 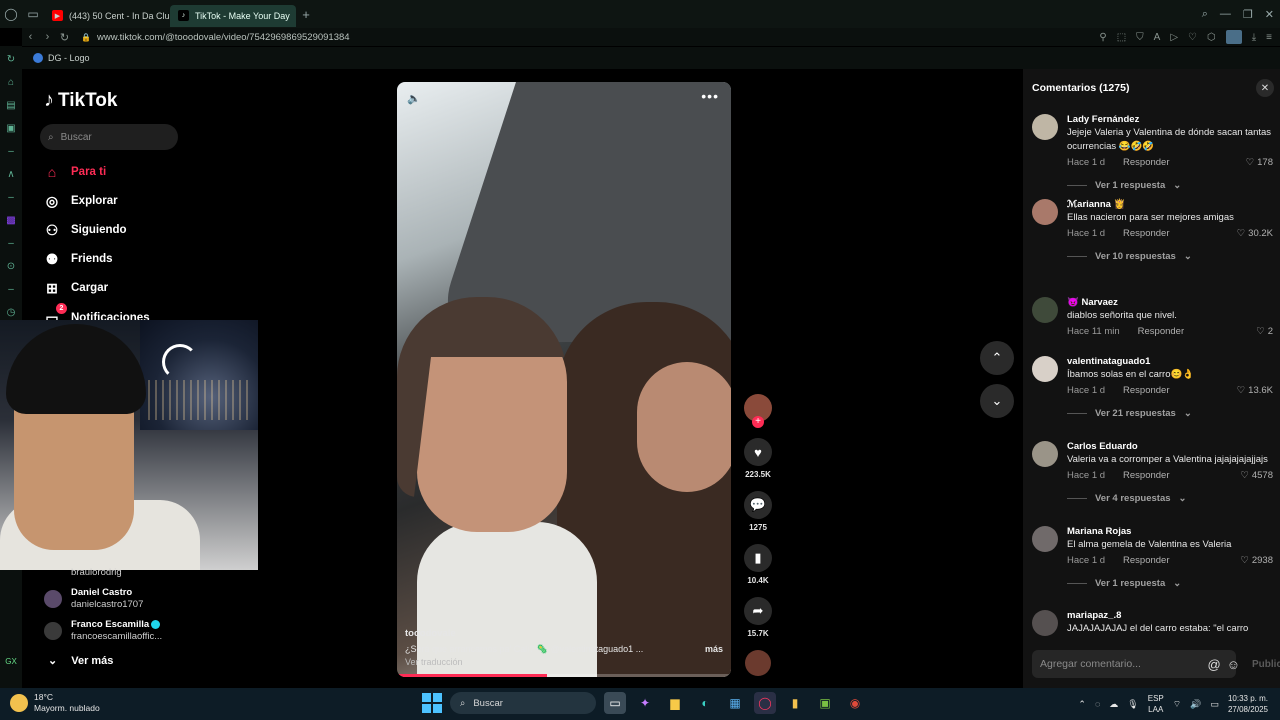 I want to click on bag-icon: ⌂, so click(x=11, y=82).